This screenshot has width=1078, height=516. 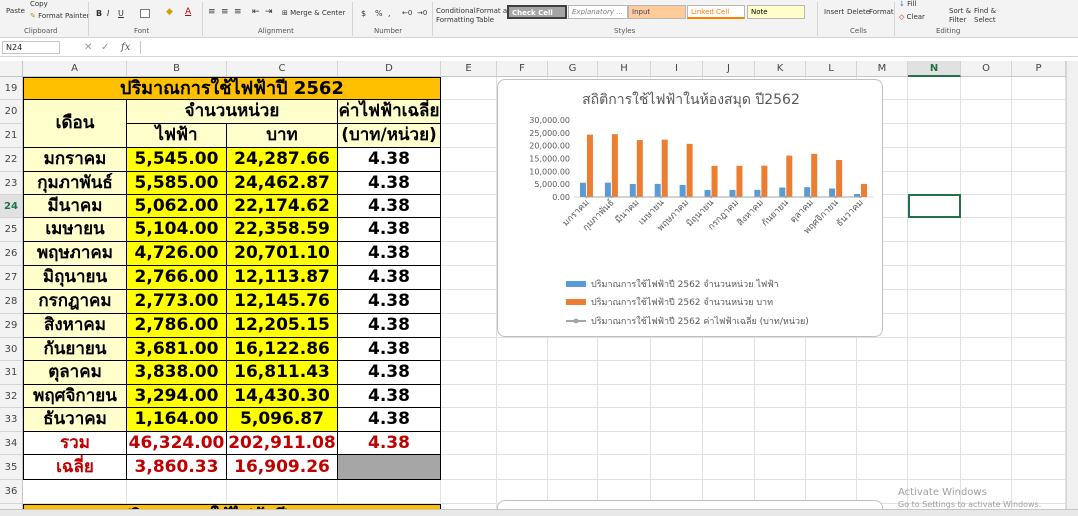 I want to click on bold-button: B, so click(x=99, y=13).